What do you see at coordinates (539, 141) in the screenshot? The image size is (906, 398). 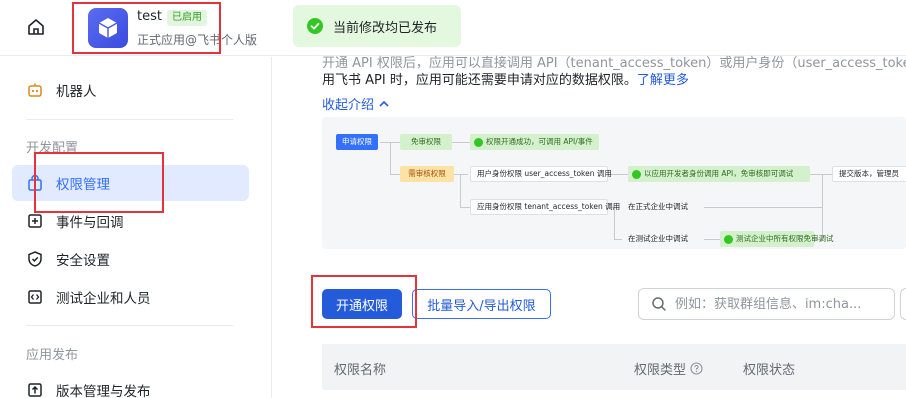 I see `free-result-label: 权限开通成功，可调用 API/事件` at bounding box center [539, 141].